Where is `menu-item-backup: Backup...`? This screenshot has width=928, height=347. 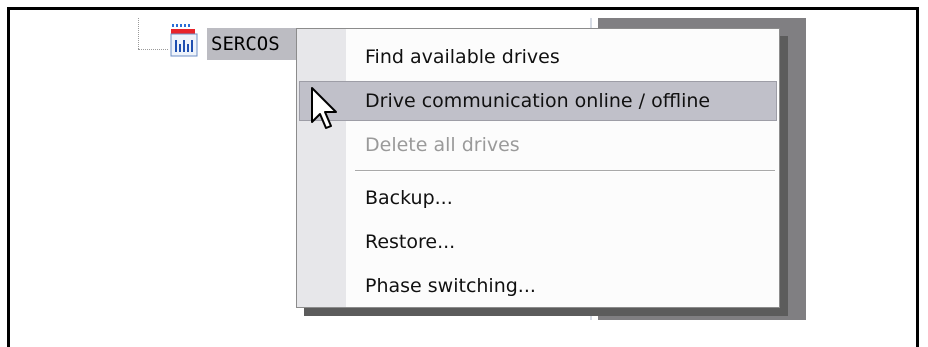
menu-item-backup: Backup... is located at coordinates (538, 198).